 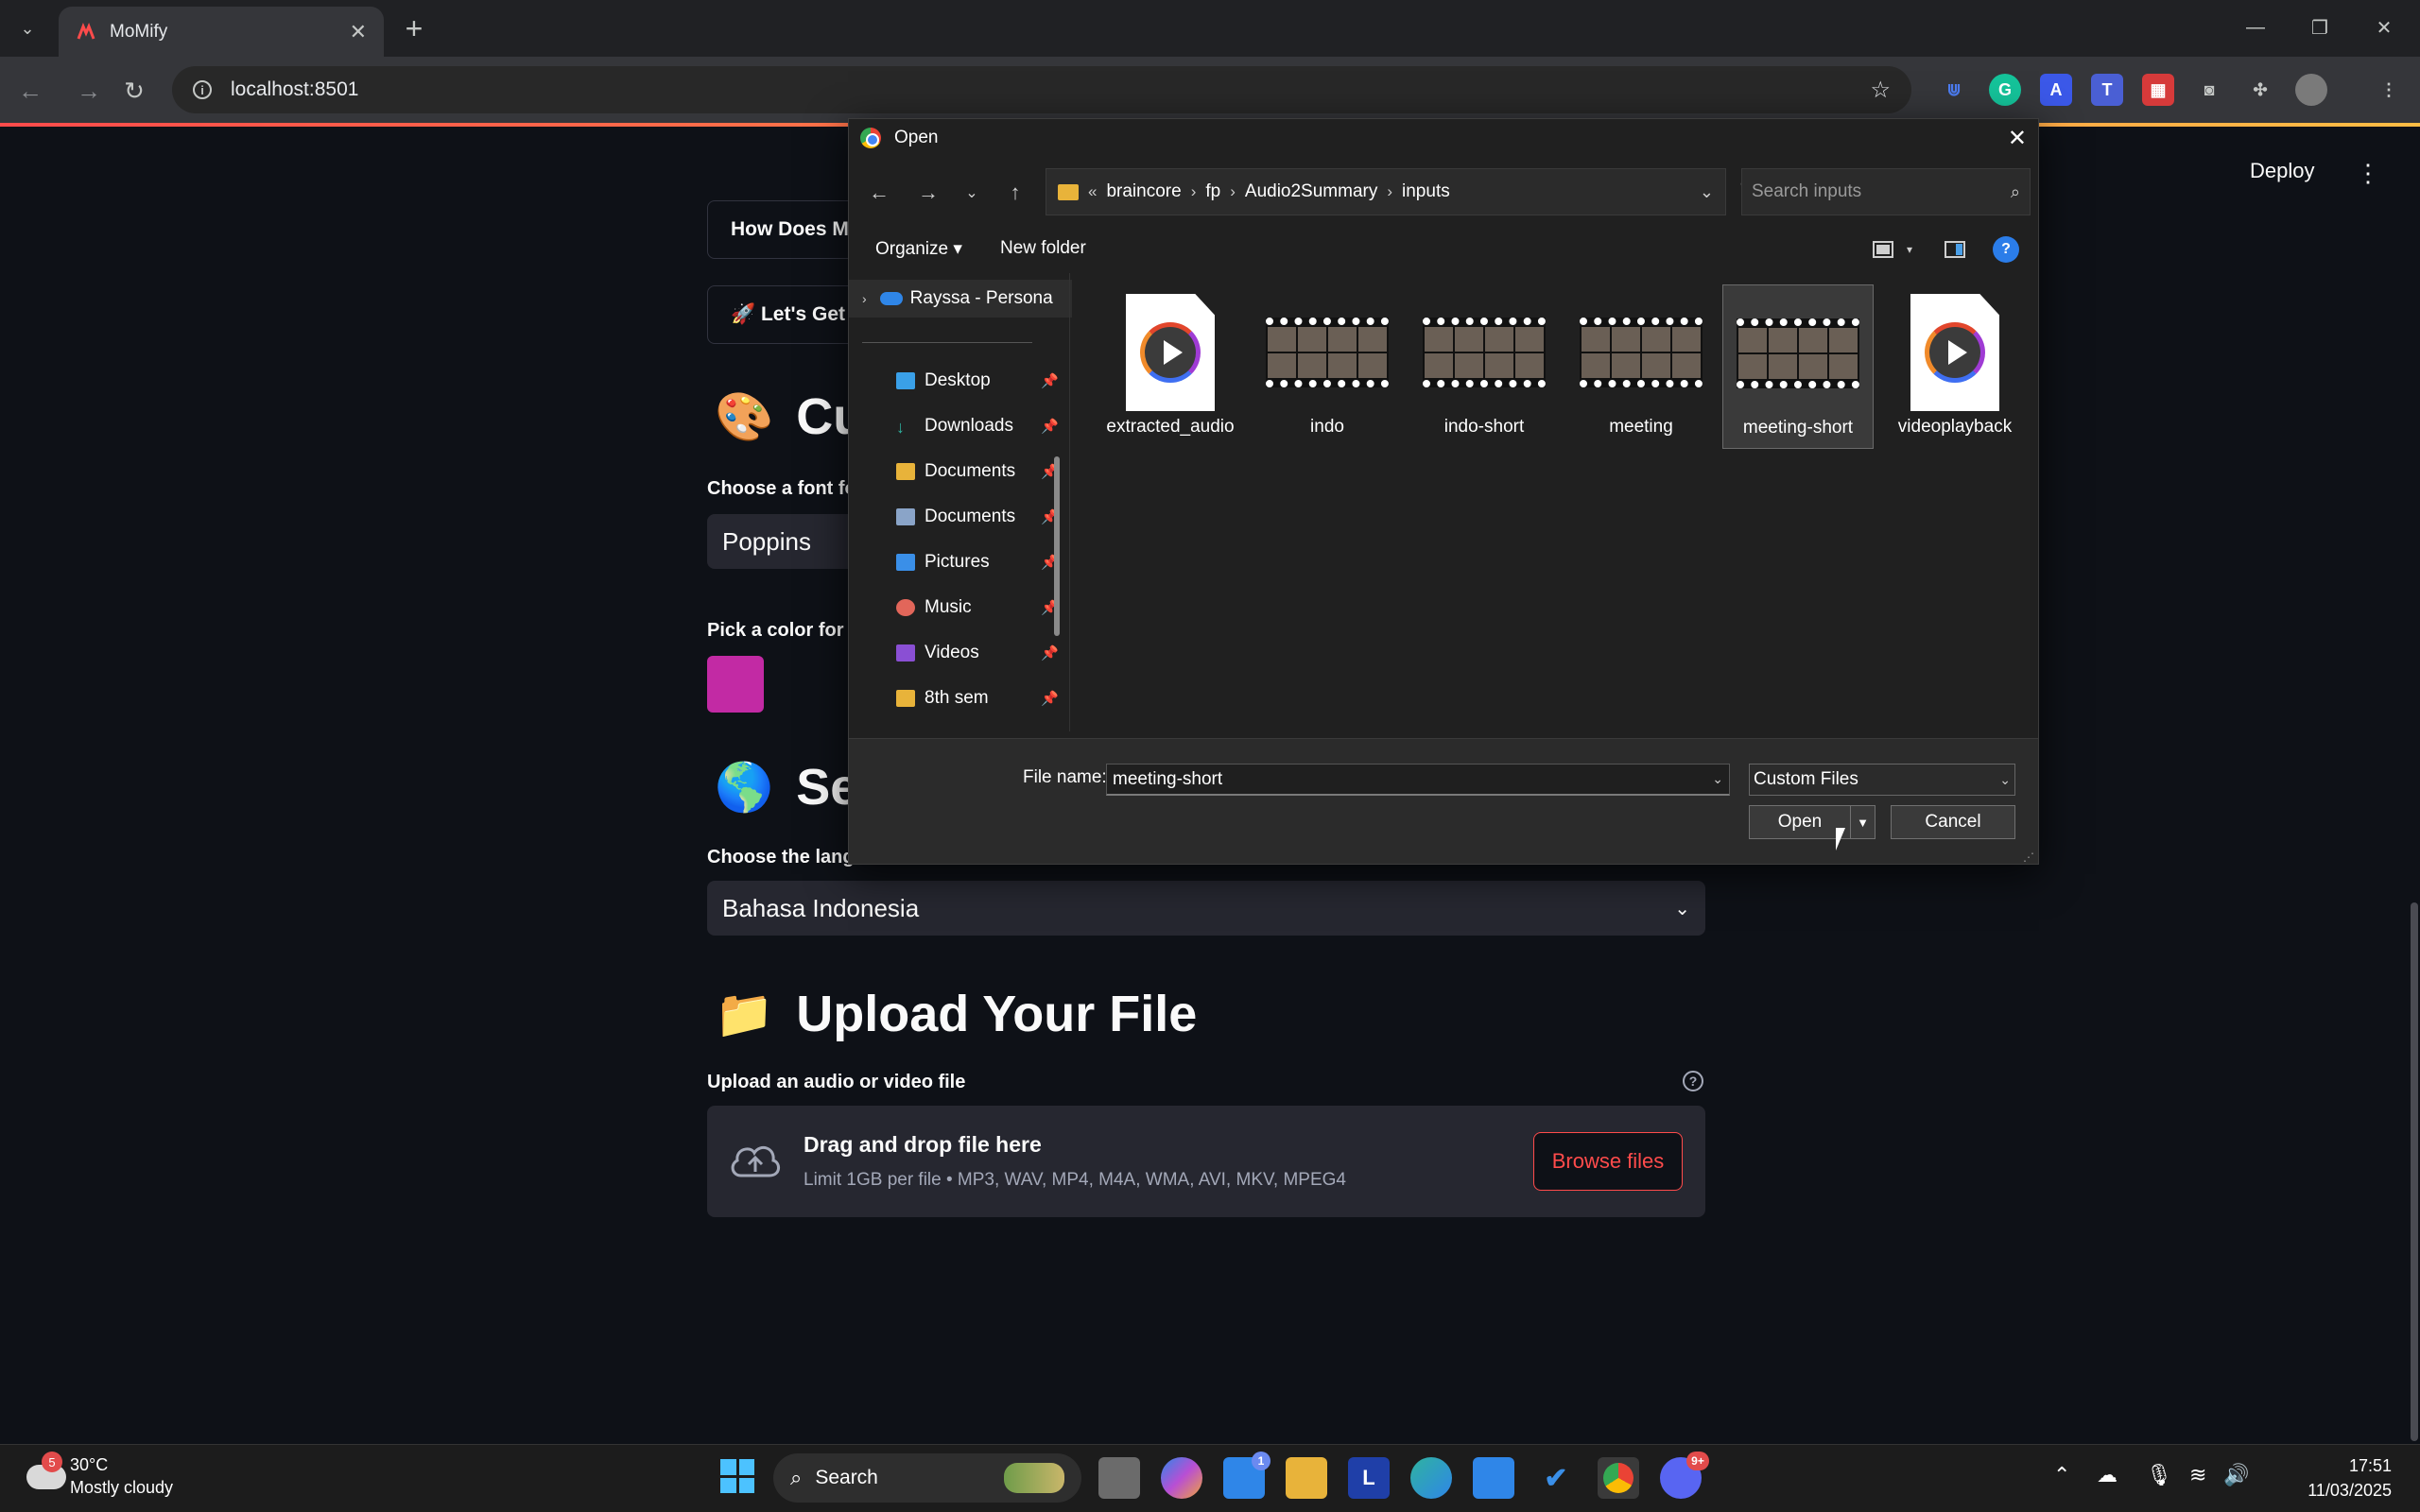 I want to click on download-icon: ↓, so click(x=900, y=427).